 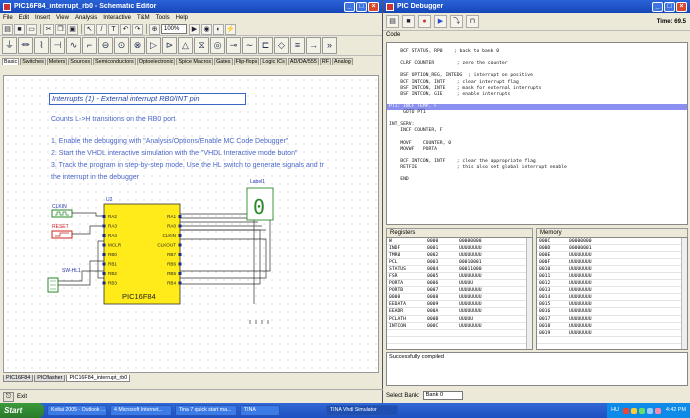 I want to click on print-icon: ▭, so click(x=31, y=29).